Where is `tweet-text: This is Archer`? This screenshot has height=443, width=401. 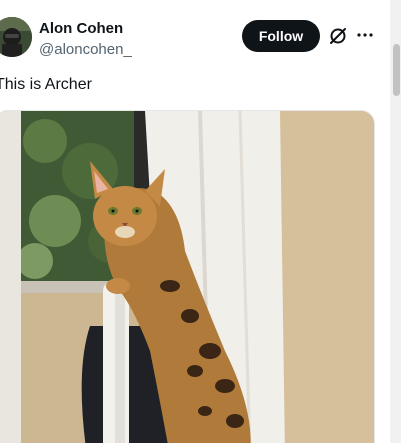
tweet-text: This is Archer is located at coordinates (46, 84).